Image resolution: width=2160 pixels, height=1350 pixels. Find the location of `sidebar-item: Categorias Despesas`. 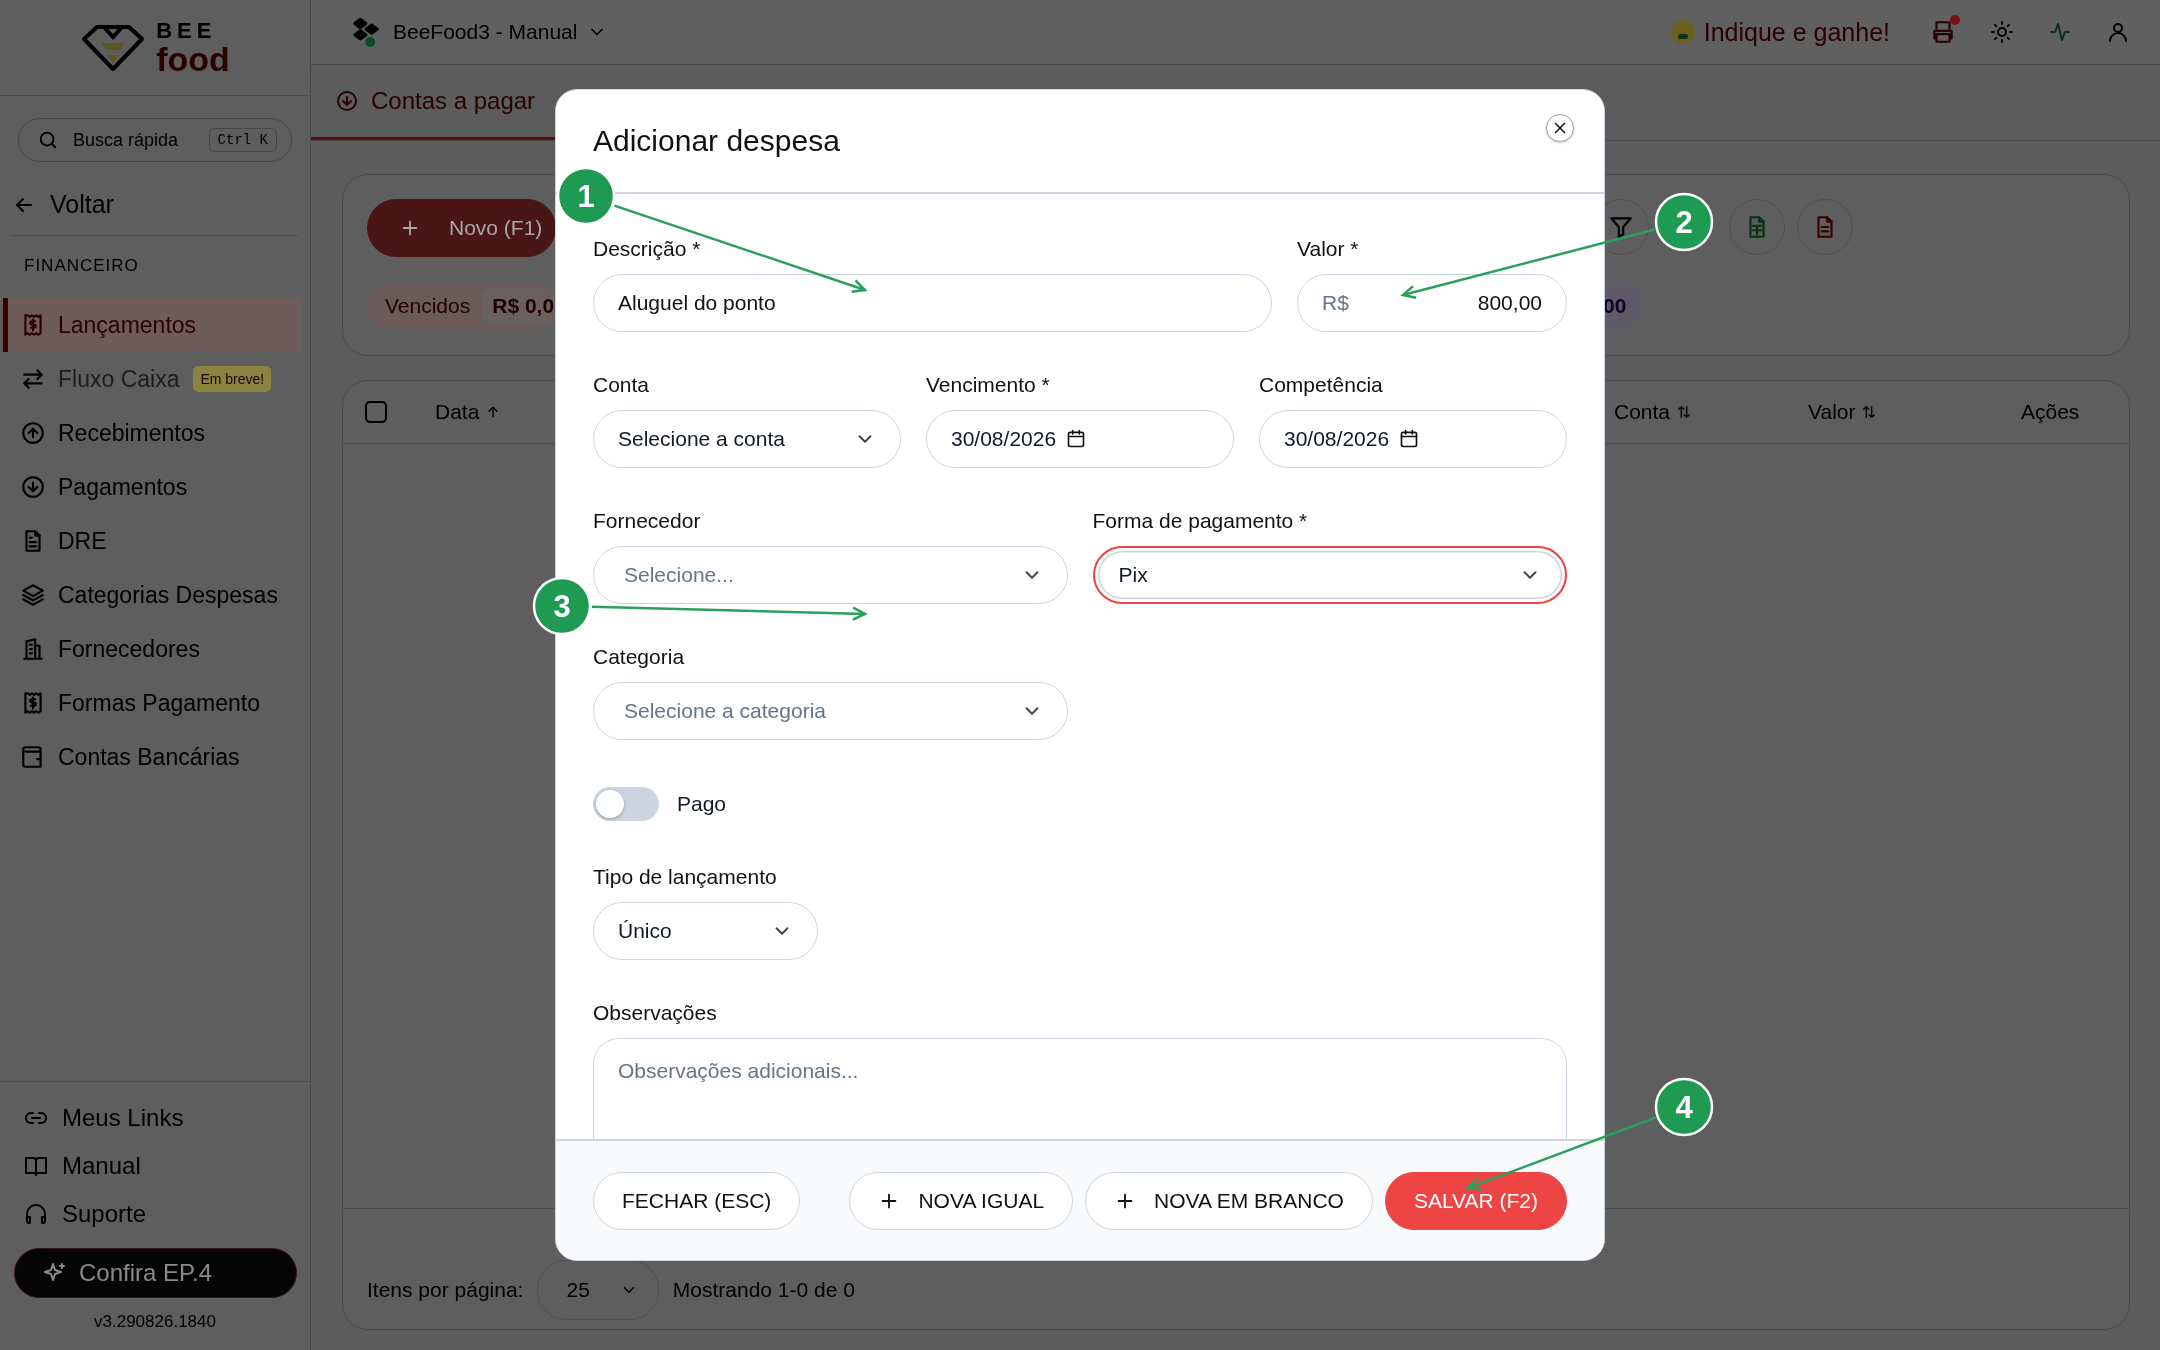

sidebar-item: Categorias Despesas is located at coordinates (152, 595).